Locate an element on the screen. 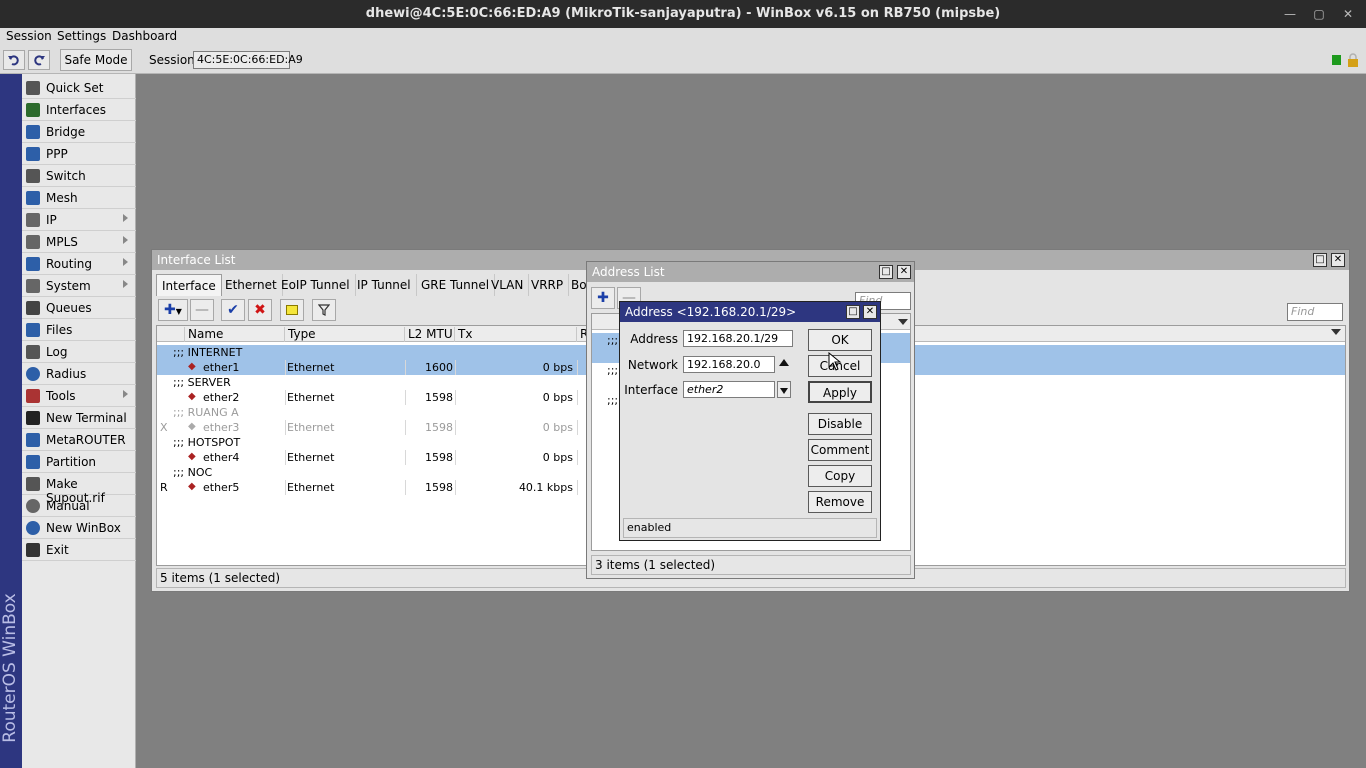  disable-button: ✖ is located at coordinates (260, 310).